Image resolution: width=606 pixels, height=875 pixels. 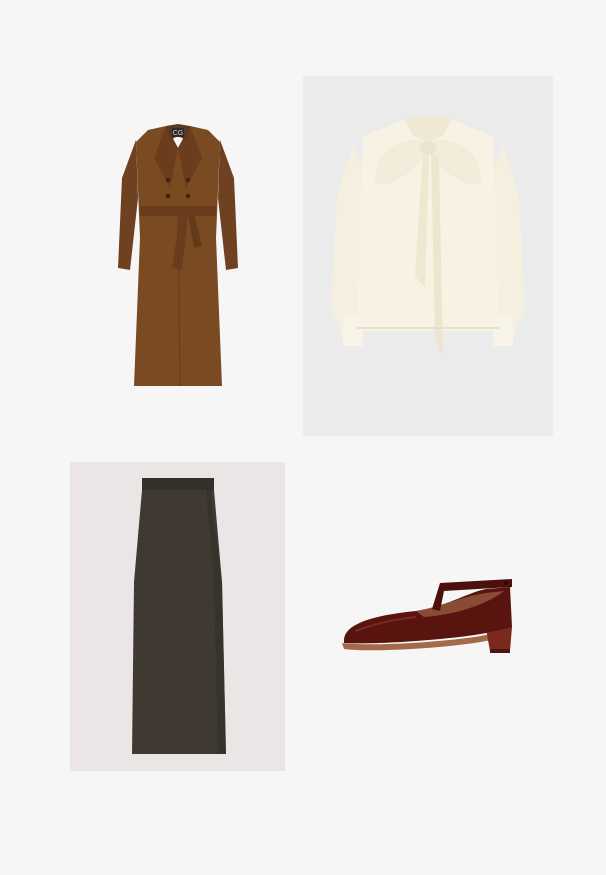 I want to click on blouse-illustration, so click(x=428, y=237).